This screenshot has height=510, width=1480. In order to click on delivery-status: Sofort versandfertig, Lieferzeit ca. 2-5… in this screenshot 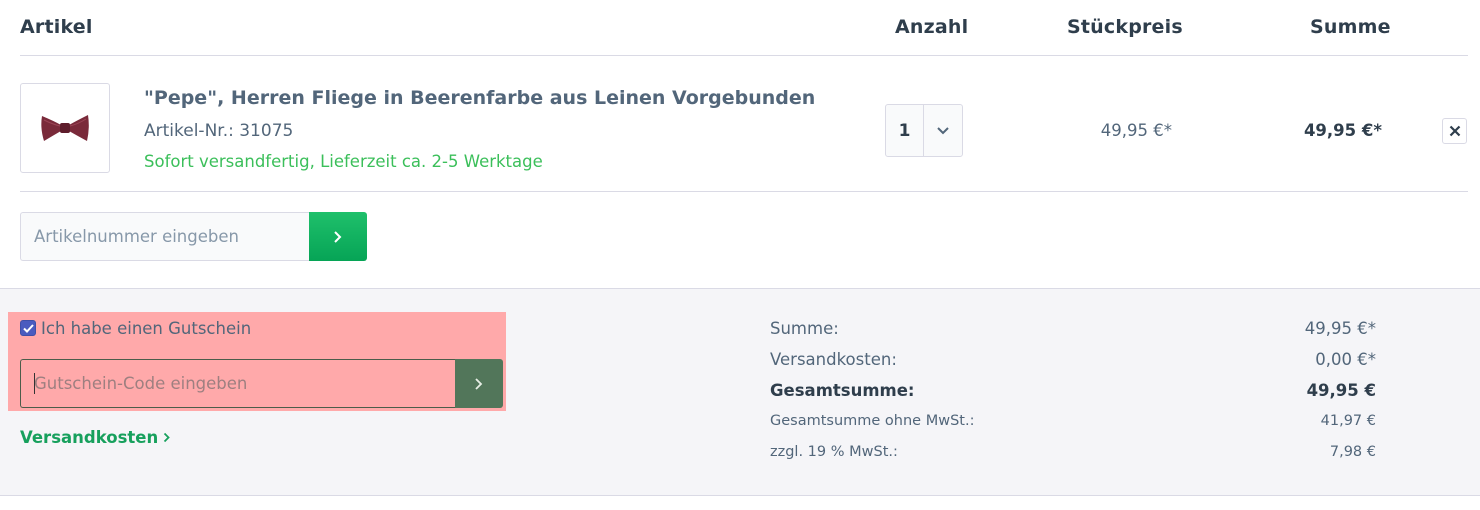, I will do `click(343, 161)`.